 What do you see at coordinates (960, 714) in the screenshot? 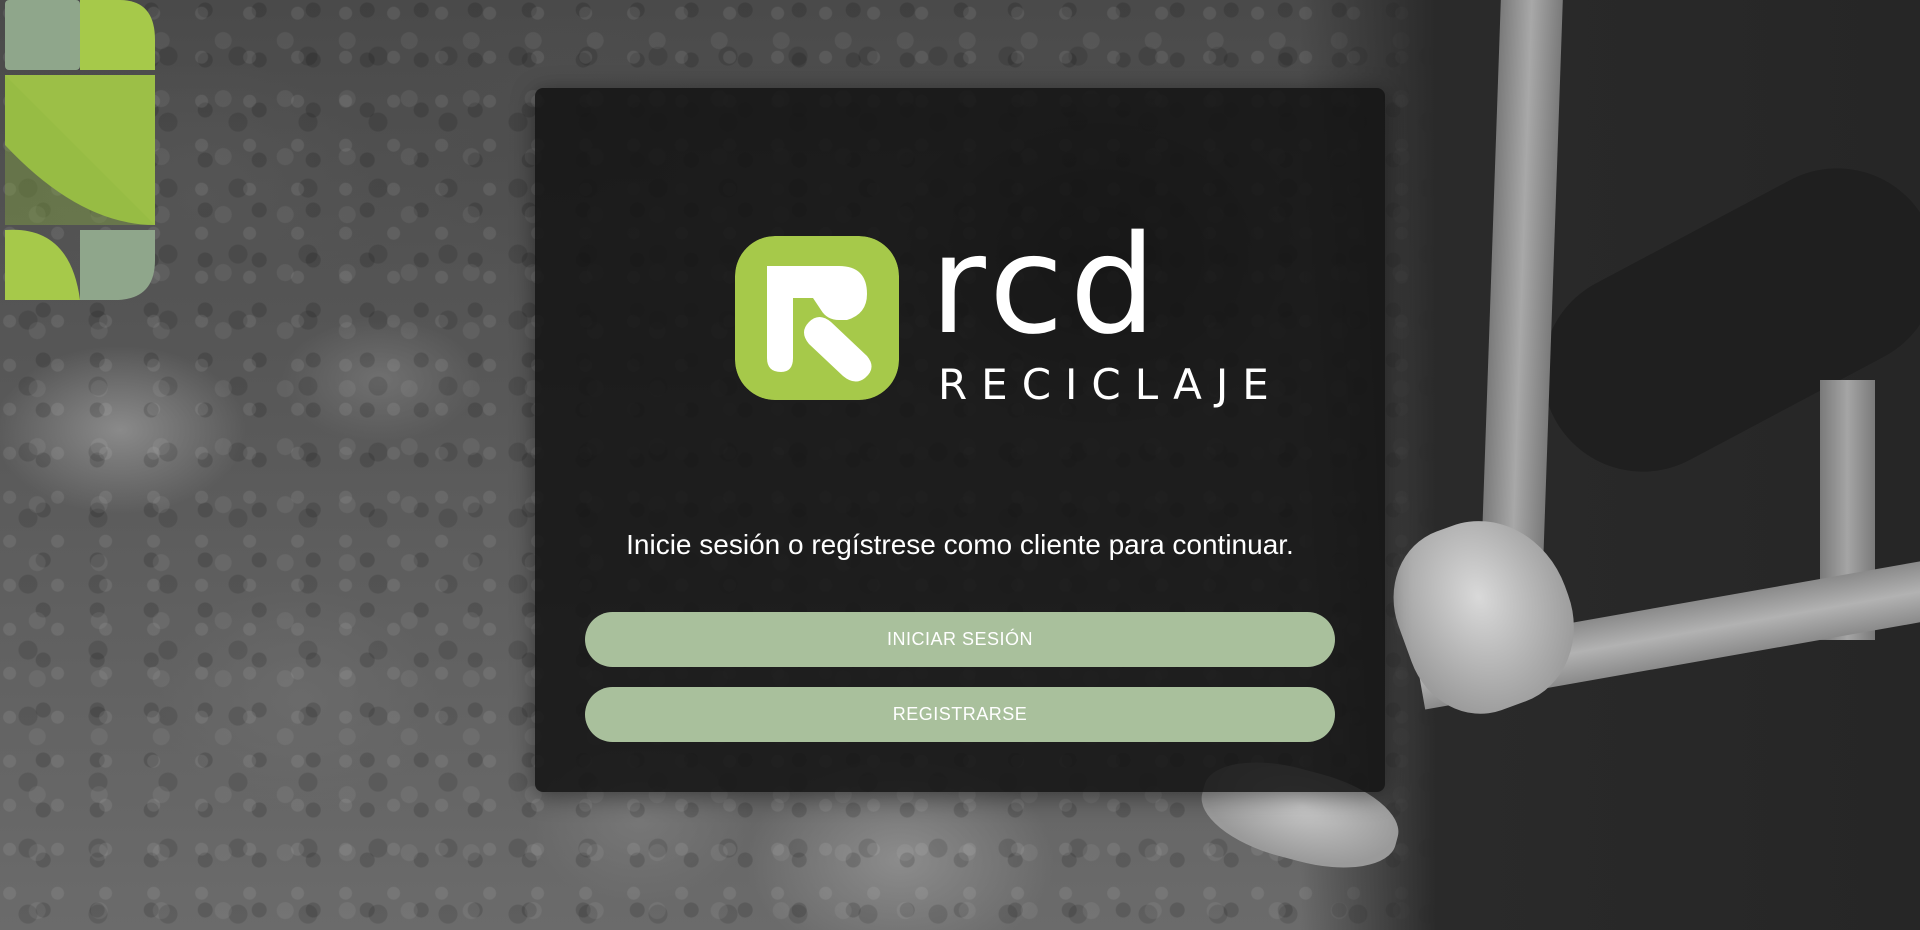
I see `register-button: REGISTRARSE` at bounding box center [960, 714].